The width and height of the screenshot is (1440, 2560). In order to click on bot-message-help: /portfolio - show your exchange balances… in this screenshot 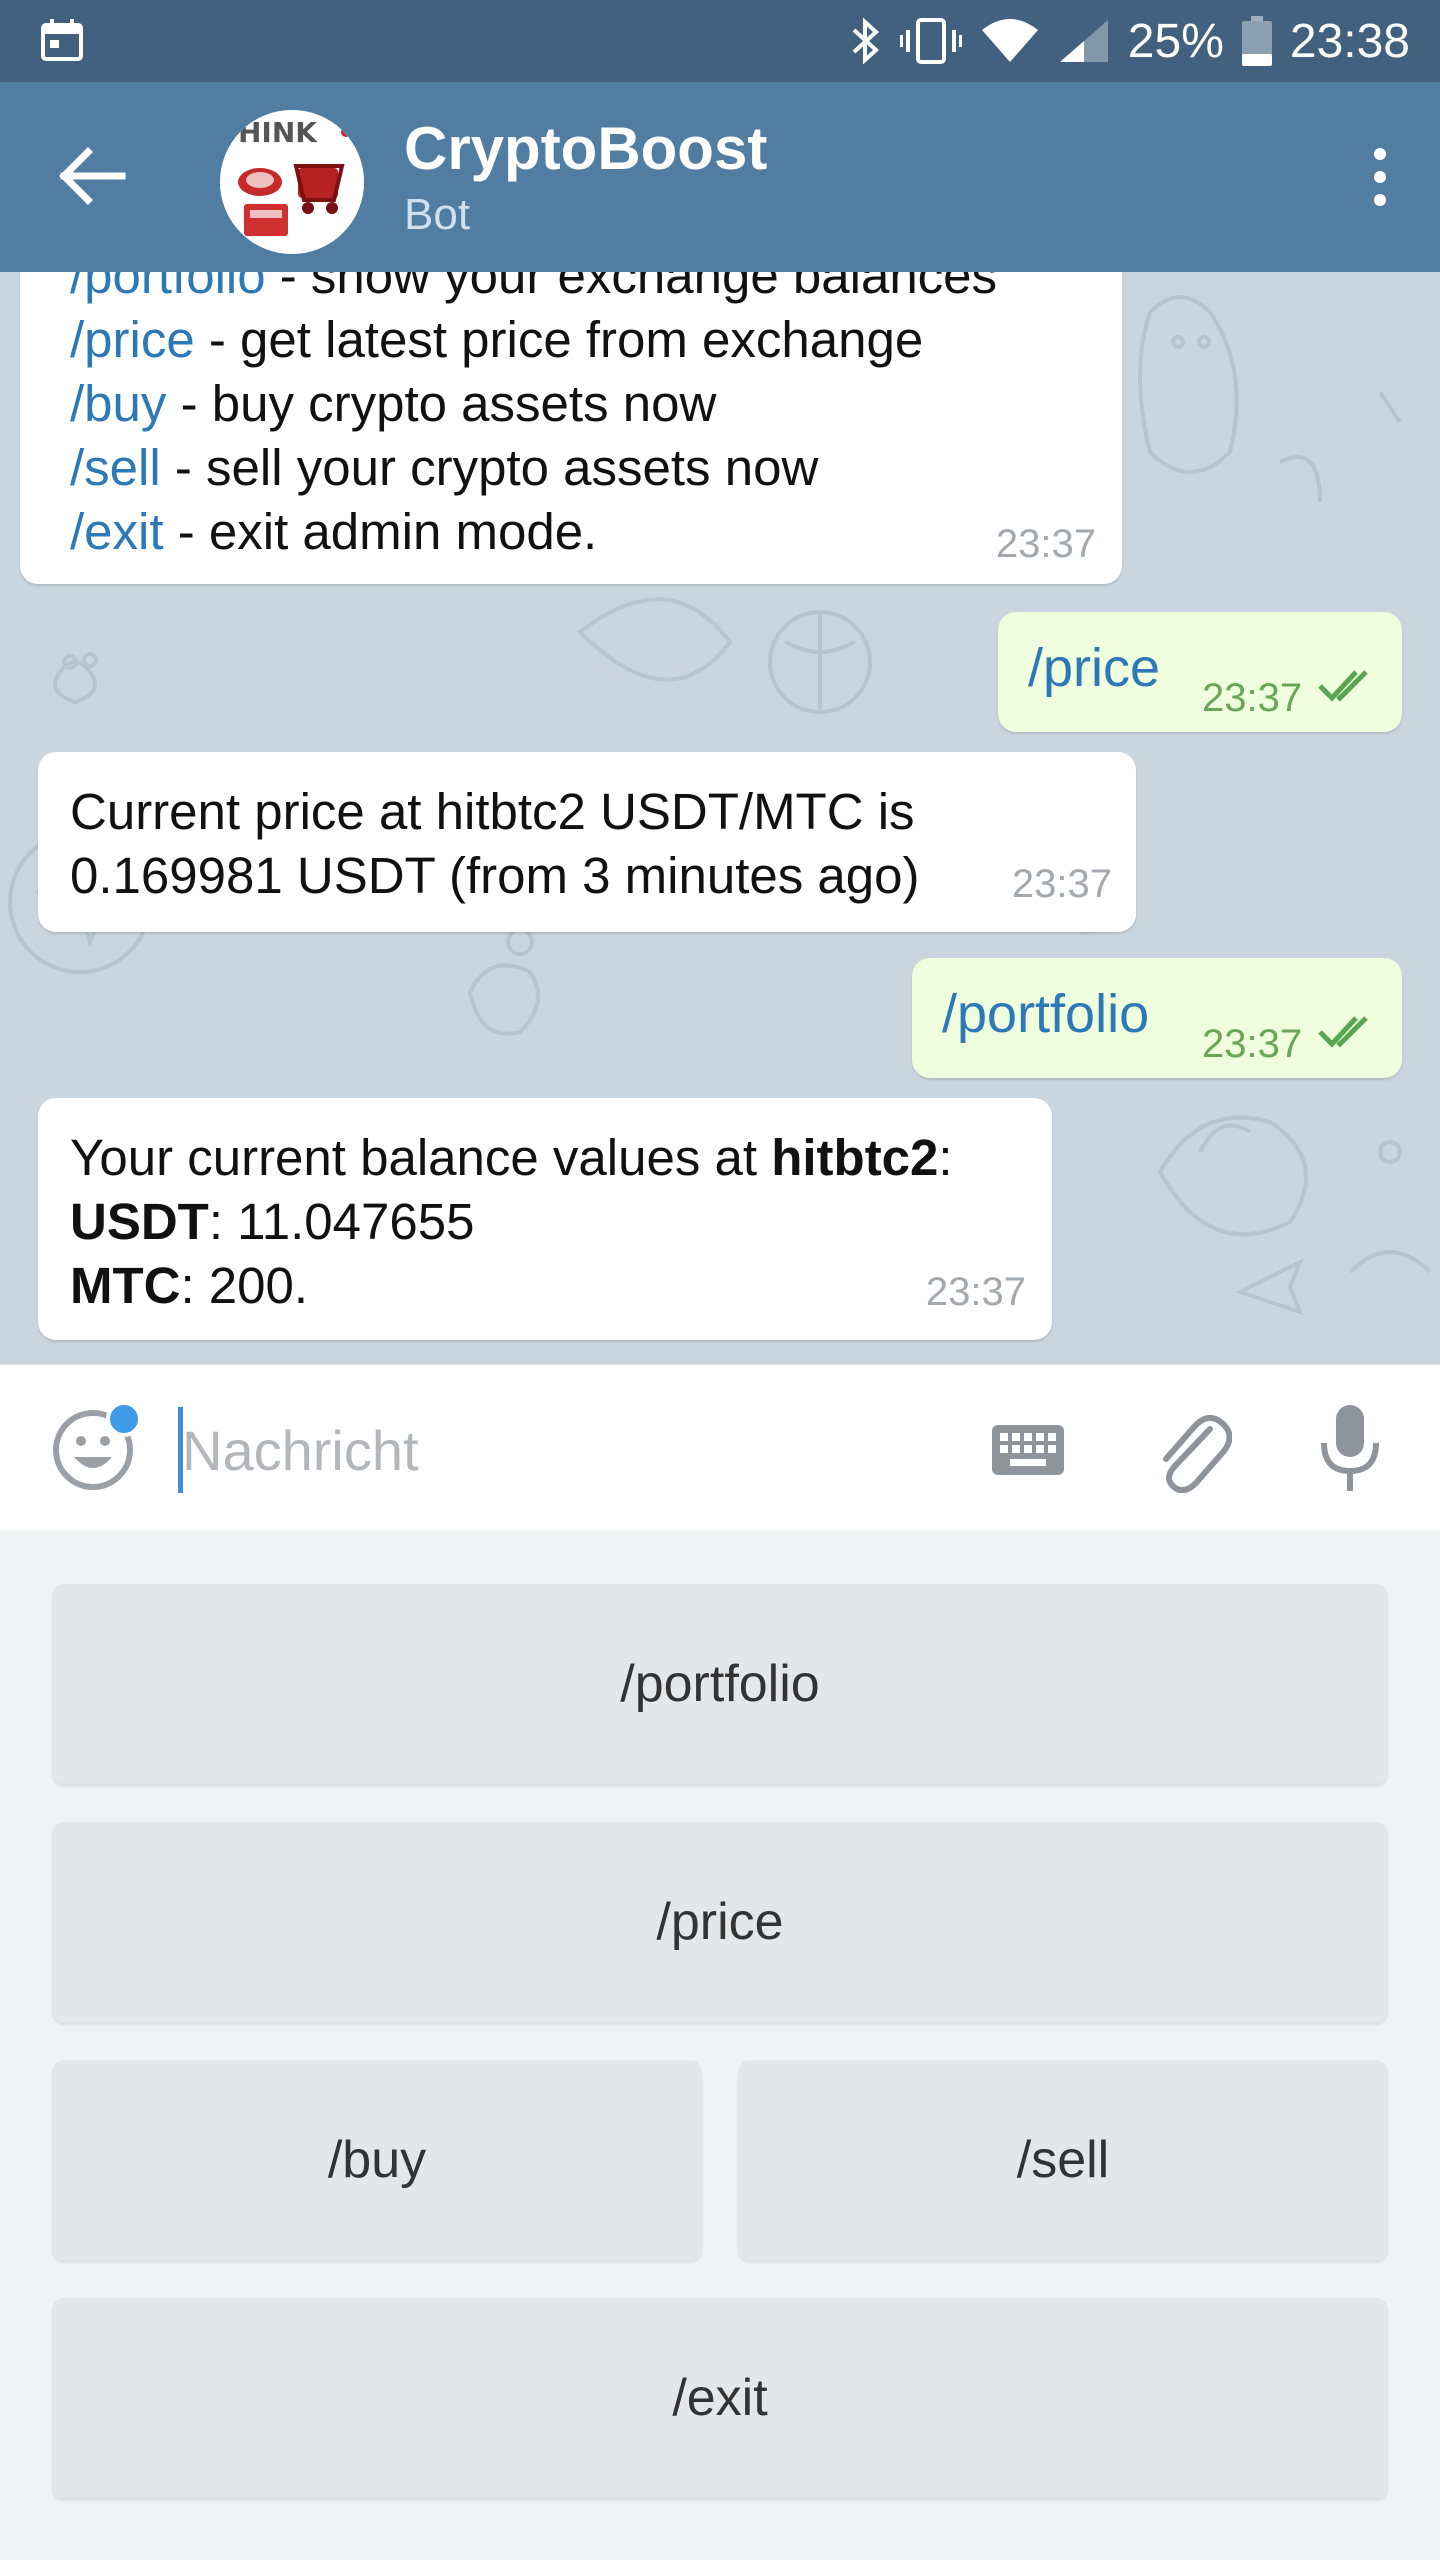, I will do `click(571, 428)`.